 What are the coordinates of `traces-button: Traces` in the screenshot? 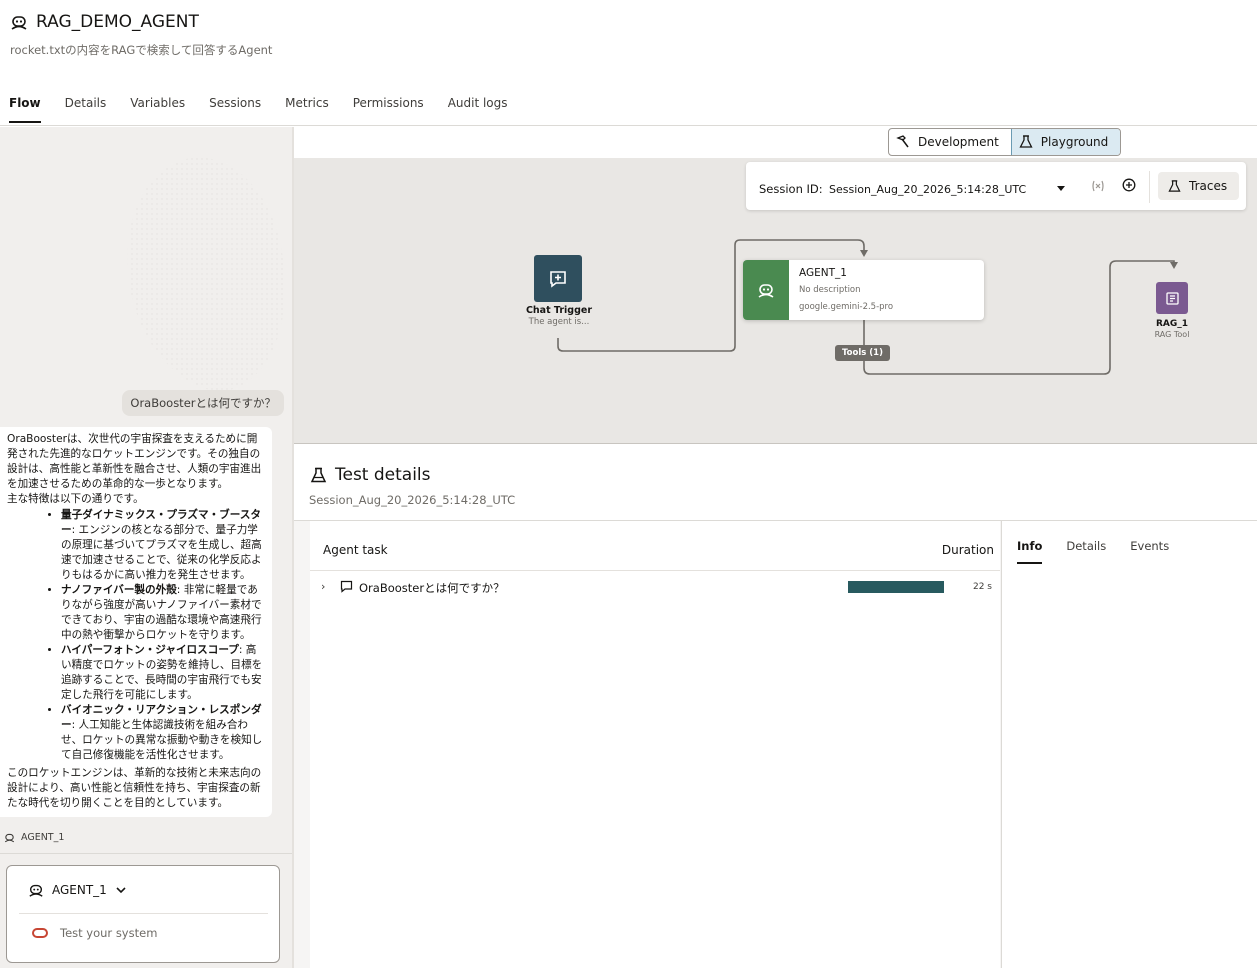 It's located at (1199, 186).